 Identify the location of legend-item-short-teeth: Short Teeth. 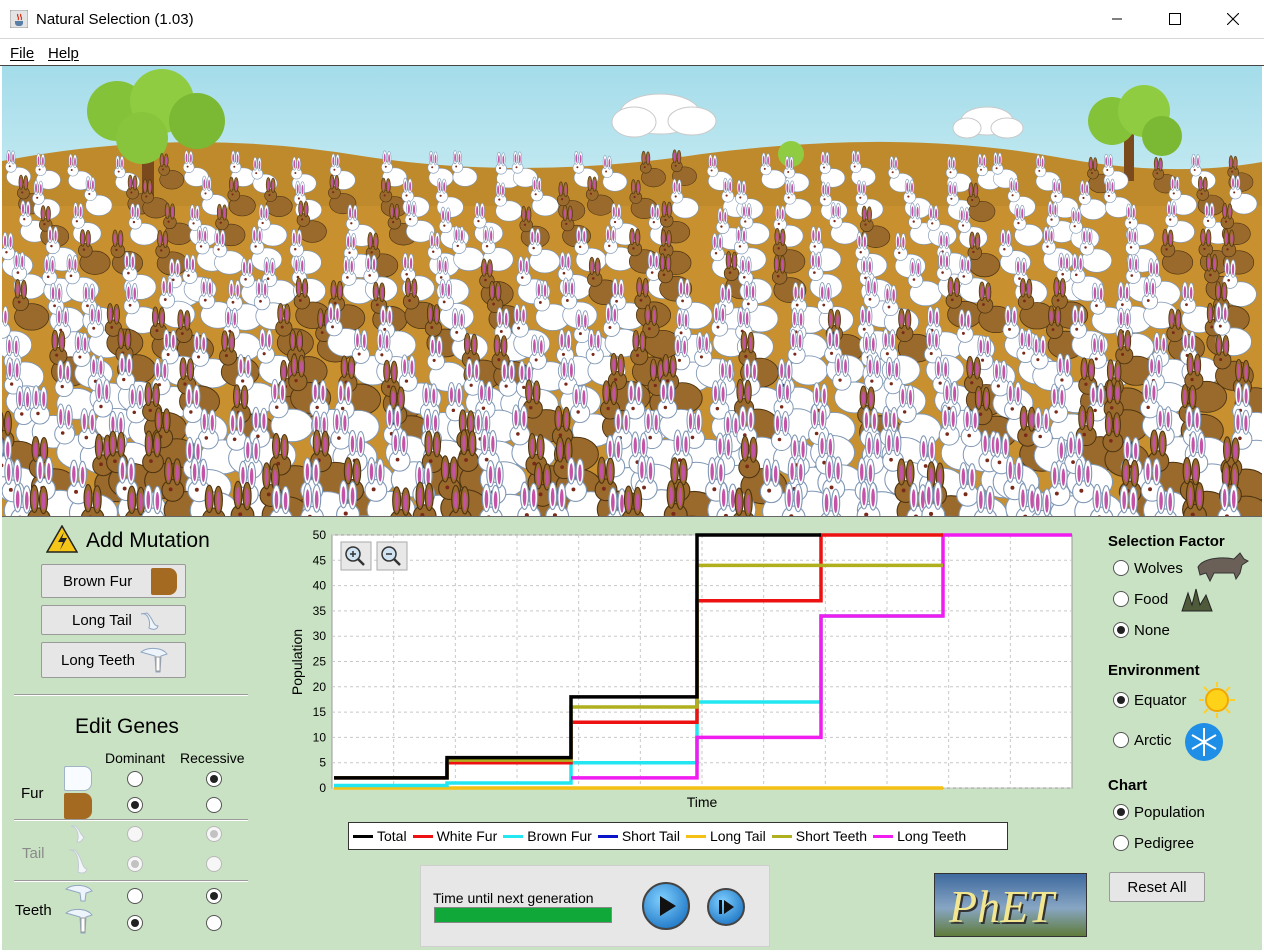
(819, 836).